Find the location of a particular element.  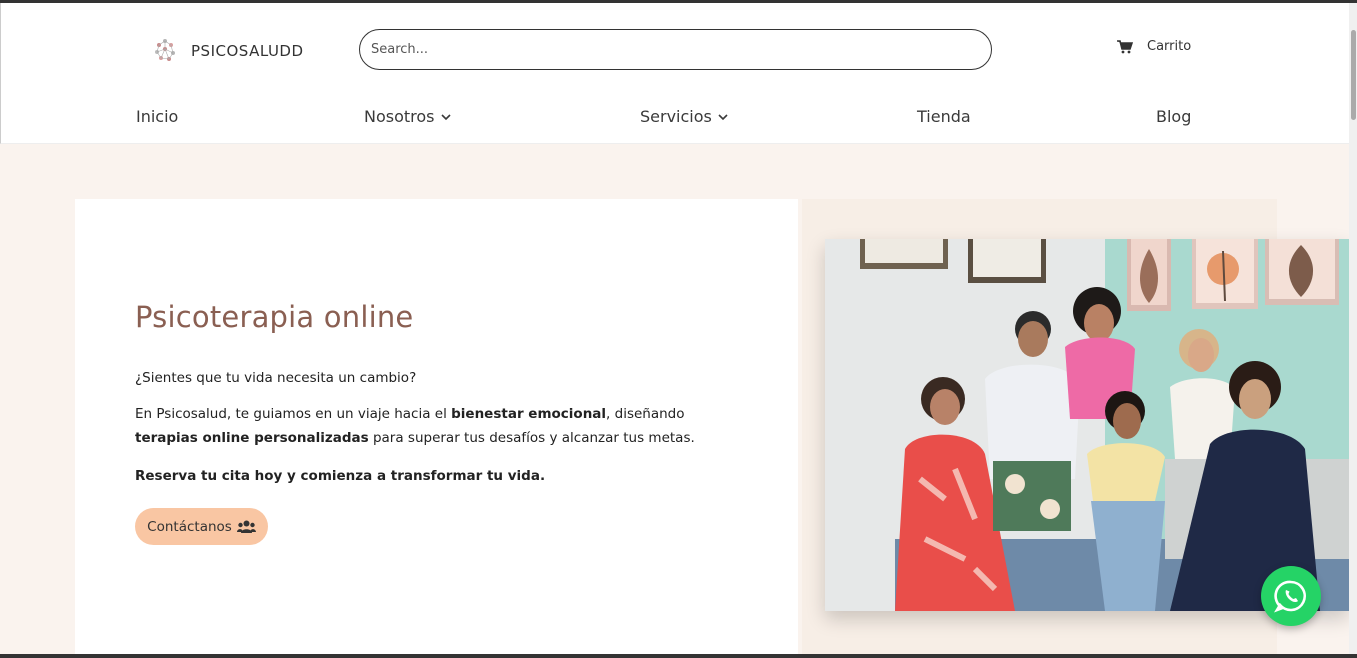

whatsapp-button is located at coordinates (1291, 596).